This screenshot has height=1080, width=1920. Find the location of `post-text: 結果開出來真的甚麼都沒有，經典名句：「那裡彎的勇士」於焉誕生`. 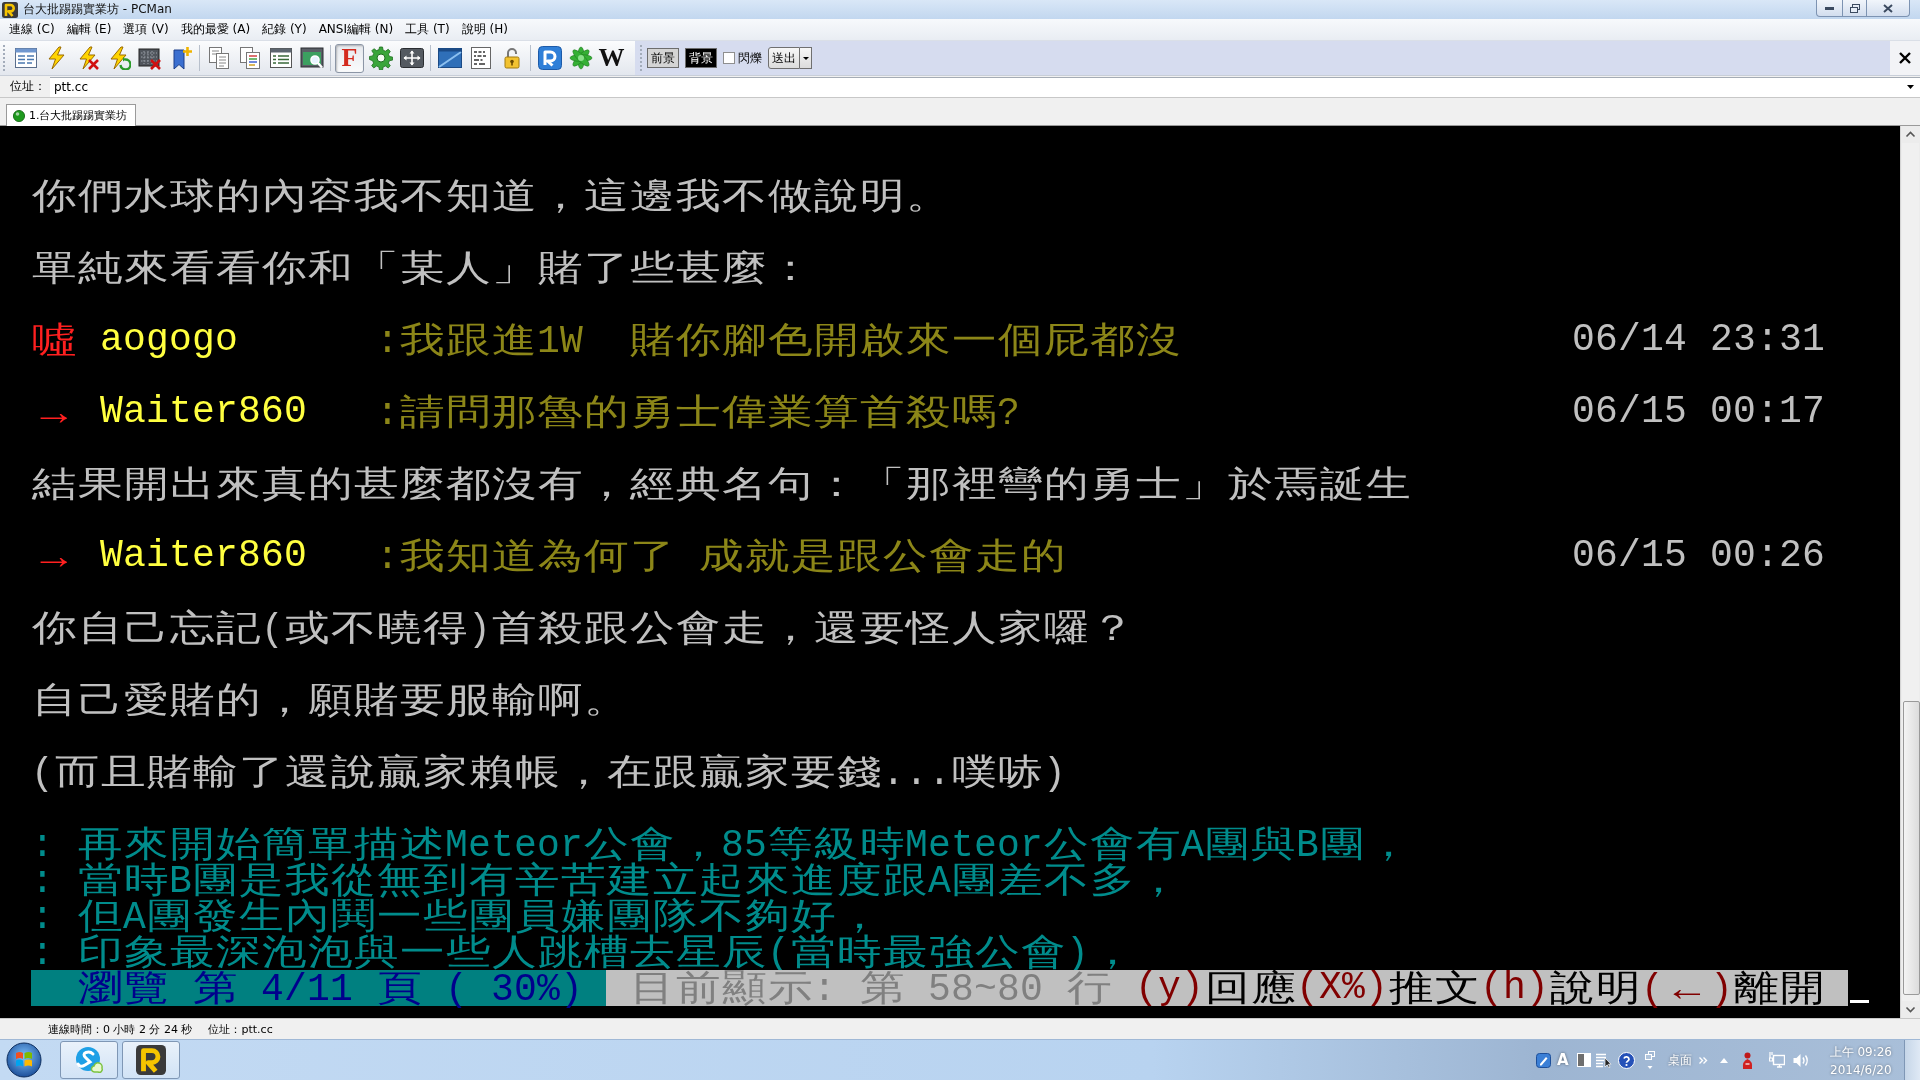

post-text: 結果開出來真的甚麼都沒有，經典名句：「那裡彎的勇士」於焉誕生 is located at coordinates (721, 484).